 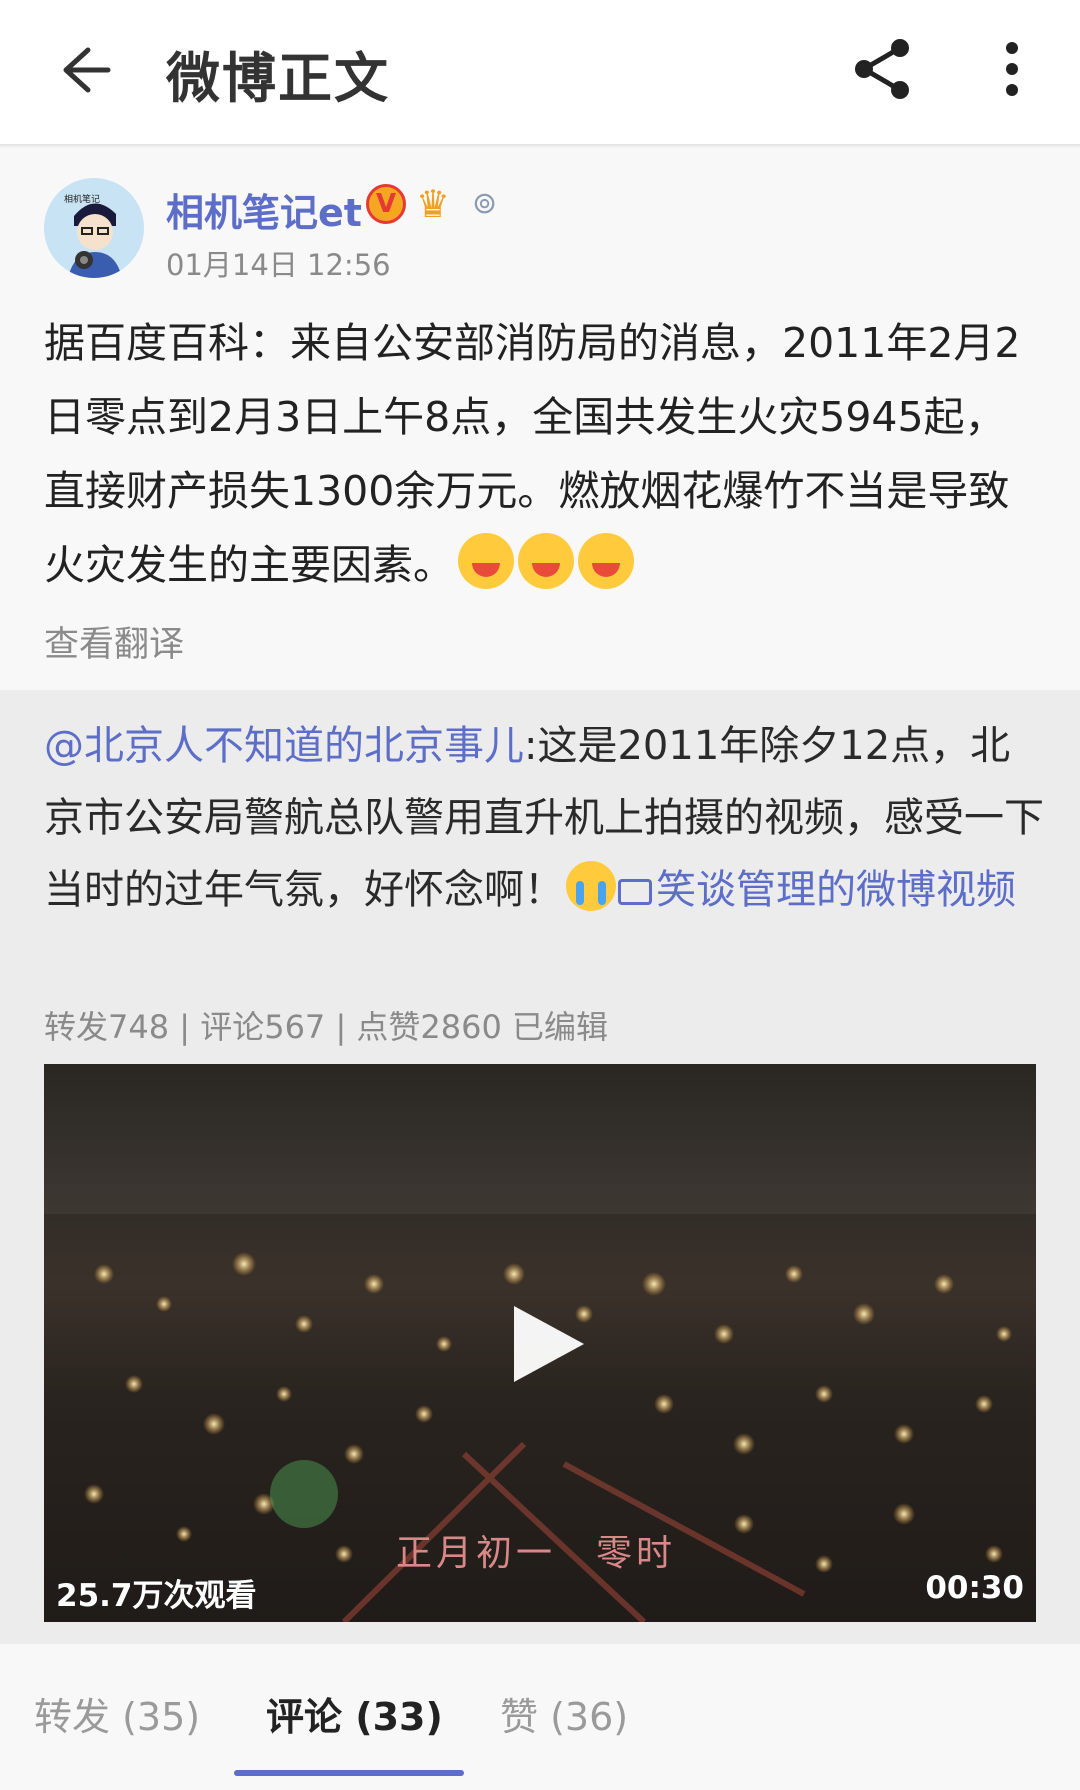 What do you see at coordinates (82, 199) in the screenshot?
I see `svg-text: 相机笔记` at bounding box center [82, 199].